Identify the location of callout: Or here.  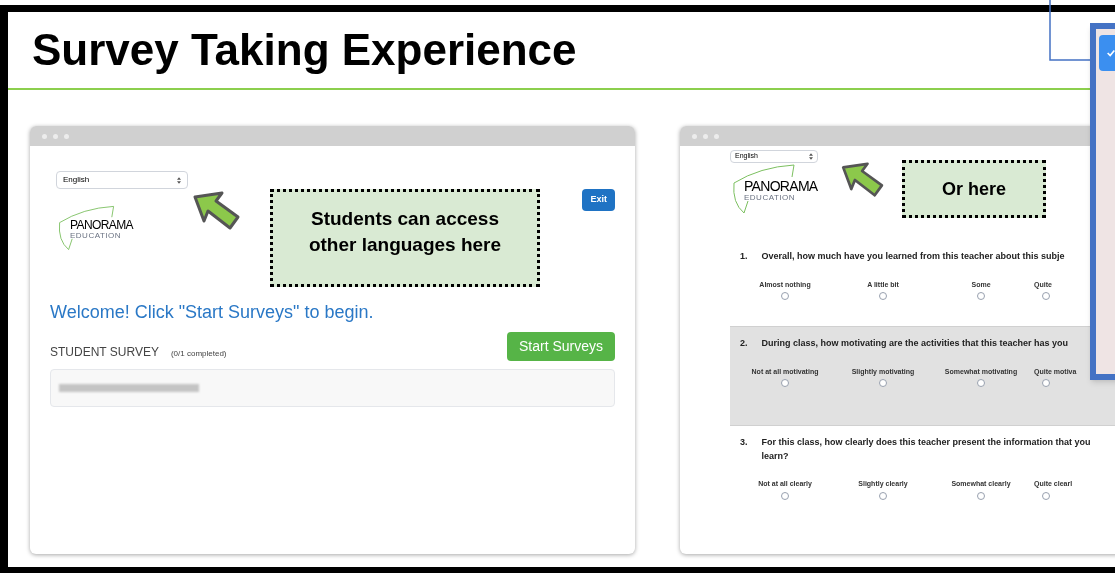
(974, 189).